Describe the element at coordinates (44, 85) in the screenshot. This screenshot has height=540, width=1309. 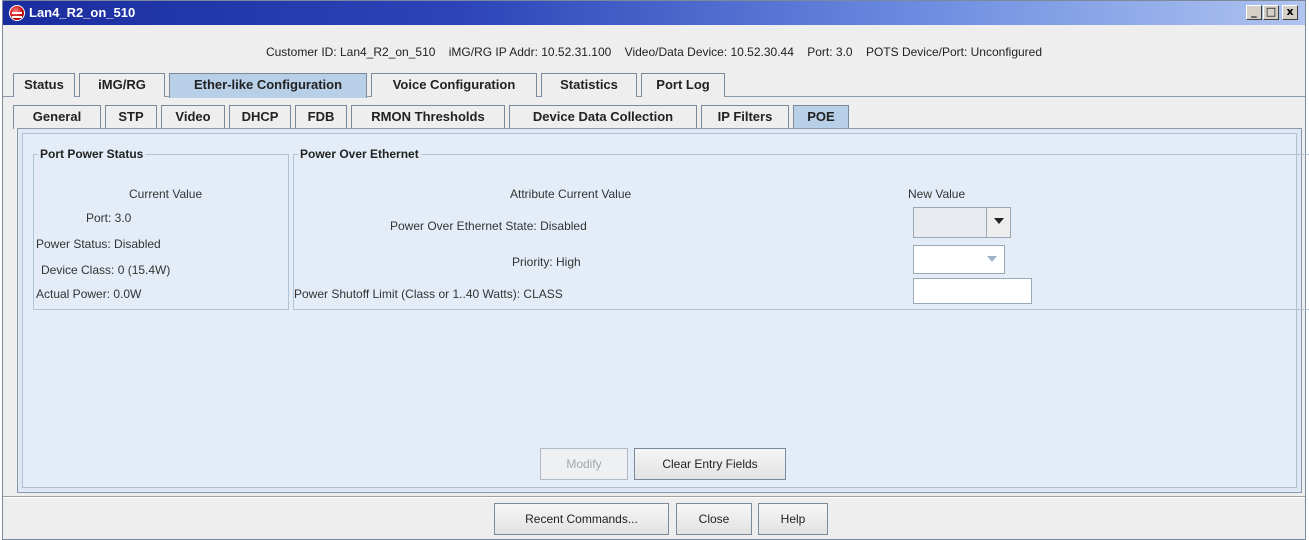
I see `tab-status: Status` at that location.